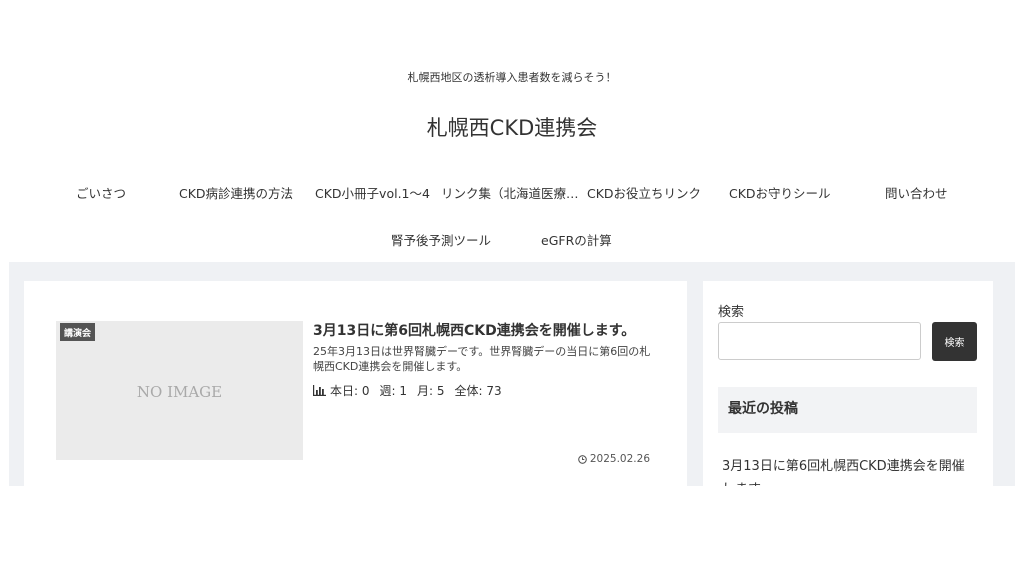  Describe the element at coordinates (731, 312) in the screenshot. I see `search-label: 検索` at that location.